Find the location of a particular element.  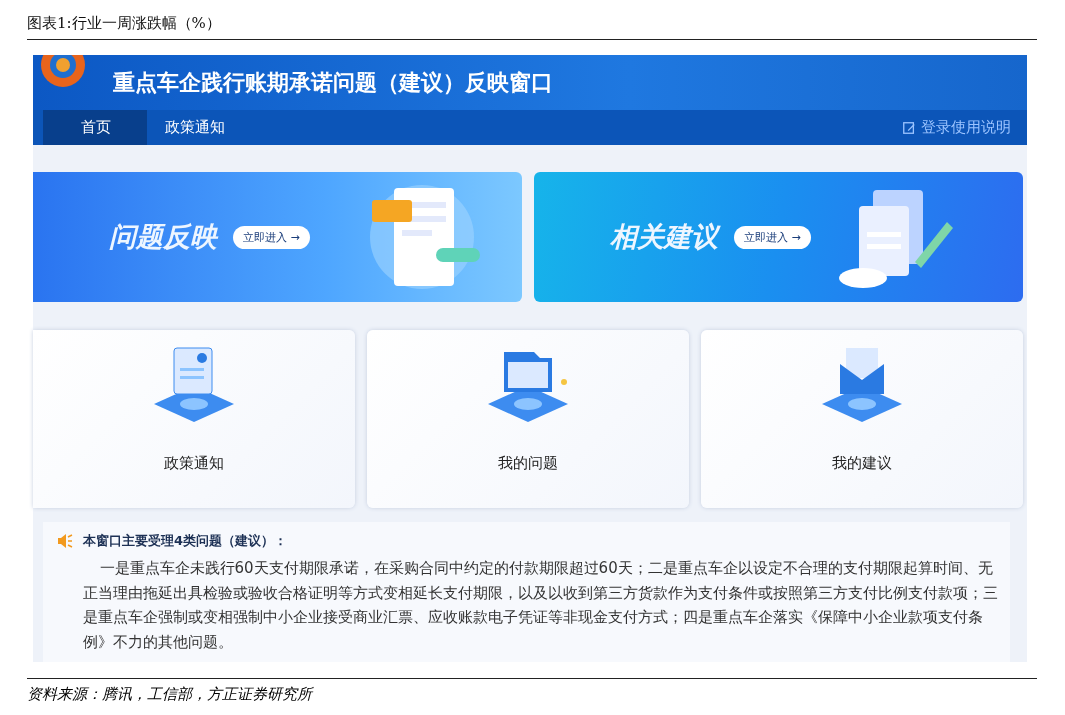

banner-card: 相关建议 立即进入 → is located at coordinates (778, 237).